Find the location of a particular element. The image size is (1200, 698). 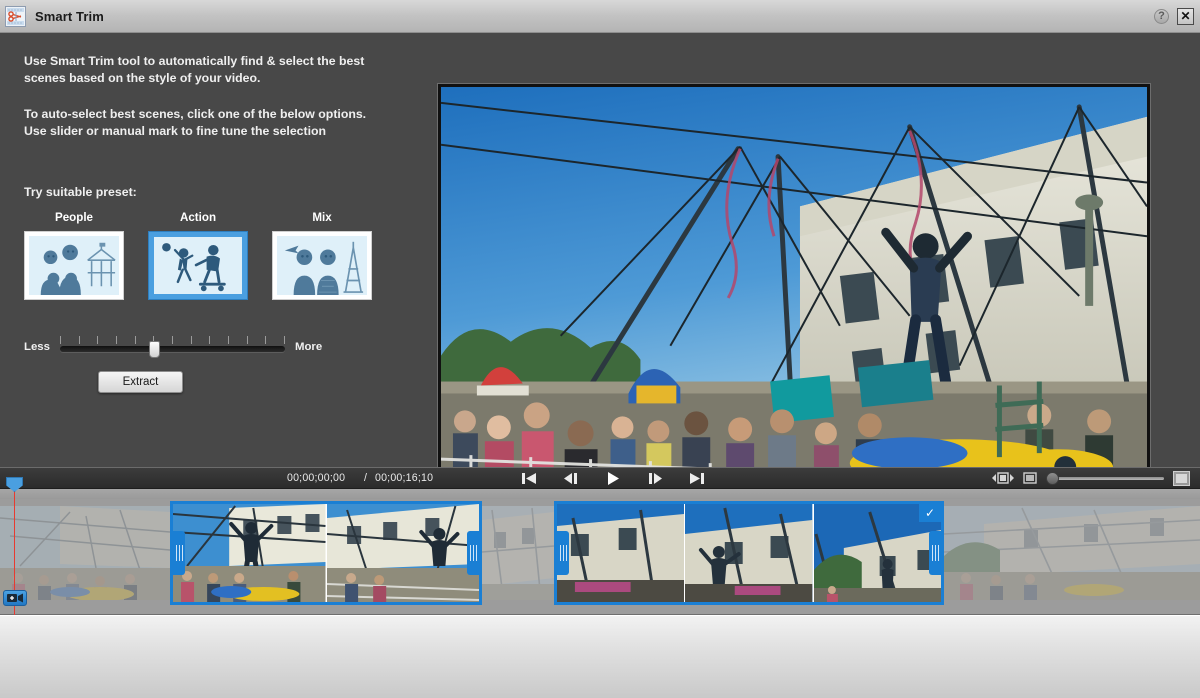

segment-2-selected-checkmark: ✓ is located at coordinates (930, 513).